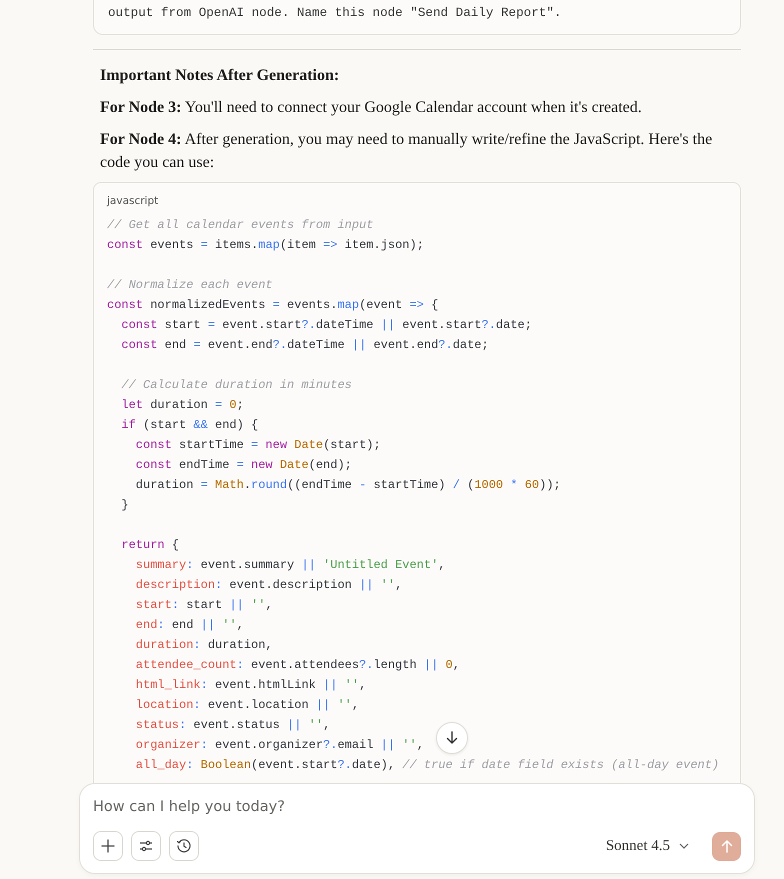 The width and height of the screenshot is (784, 879). I want to click on code-line: attendee_count: event.attendees?.length || 0,, so click(297, 665).